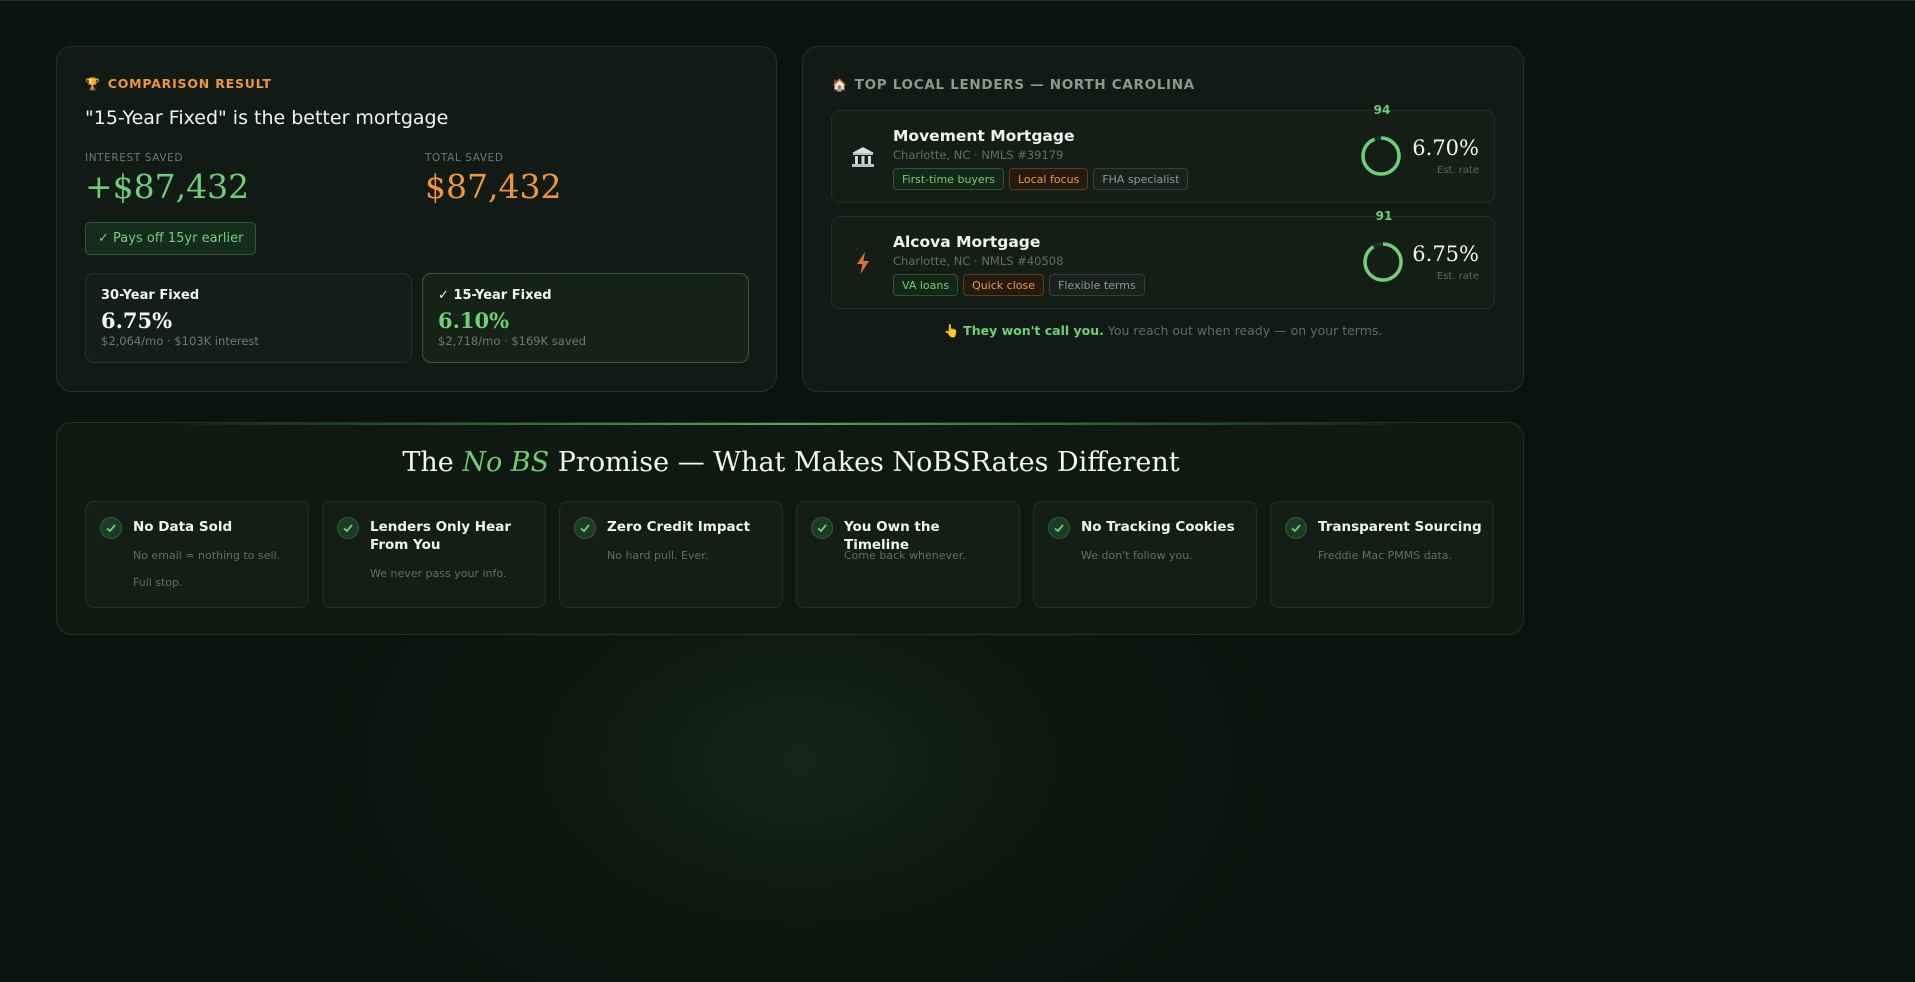  What do you see at coordinates (93, 83) in the screenshot?
I see `trophy-icon: 🏆` at bounding box center [93, 83].